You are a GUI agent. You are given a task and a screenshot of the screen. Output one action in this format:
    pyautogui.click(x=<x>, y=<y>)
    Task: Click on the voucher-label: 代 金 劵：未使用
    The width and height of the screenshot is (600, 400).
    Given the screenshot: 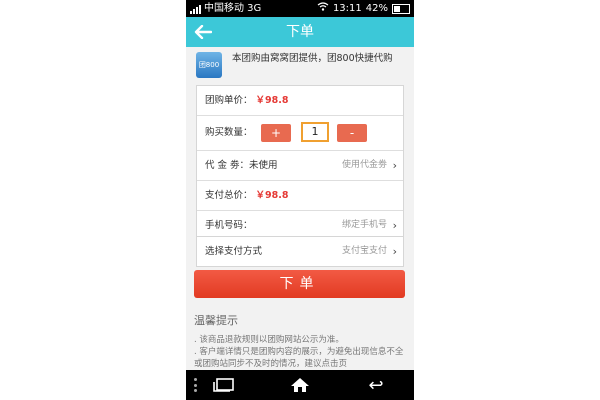 What is the action you would take?
    pyautogui.click(x=241, y=165)
    